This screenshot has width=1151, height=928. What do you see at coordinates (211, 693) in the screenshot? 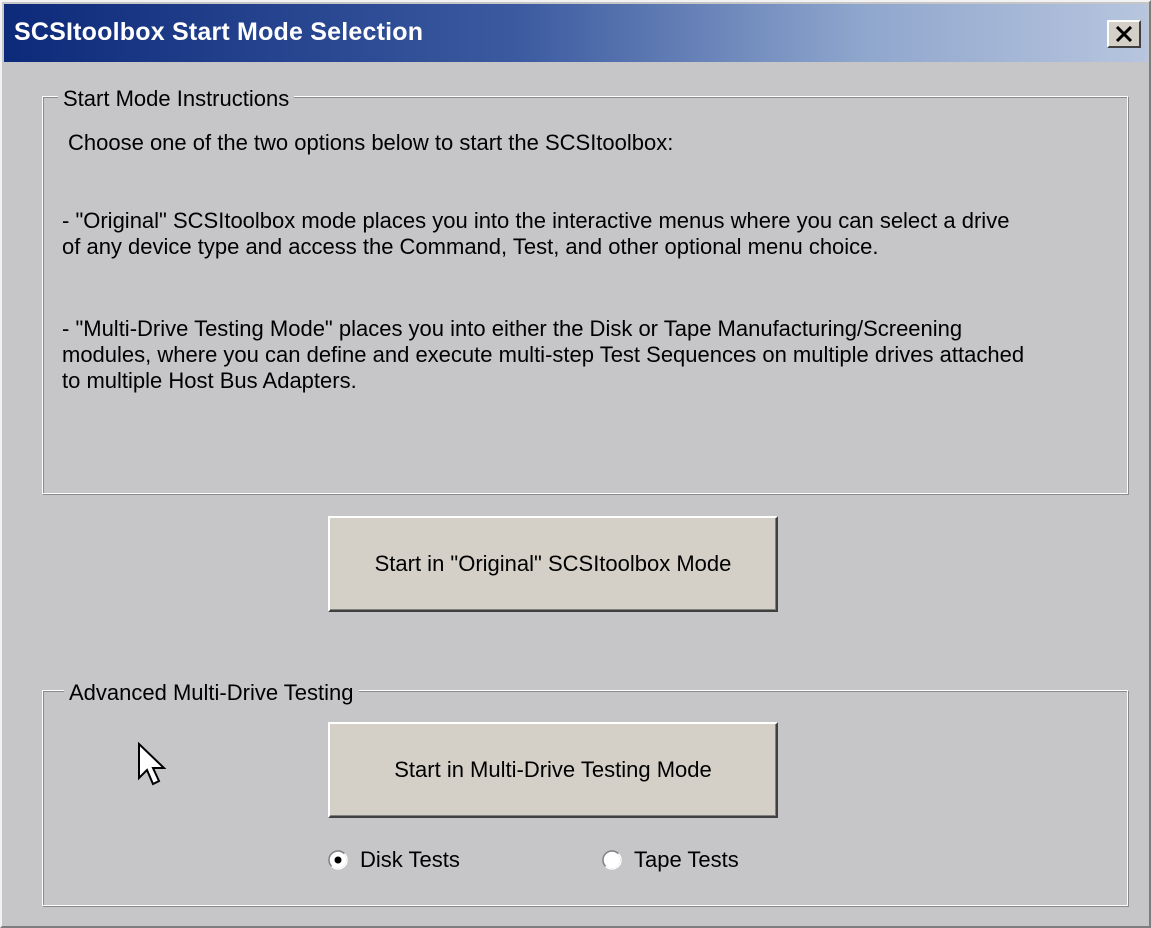
I see `advanced-testing-group-legend: Advanced Multi-Drive Testing` at bounding box center [211, 693].